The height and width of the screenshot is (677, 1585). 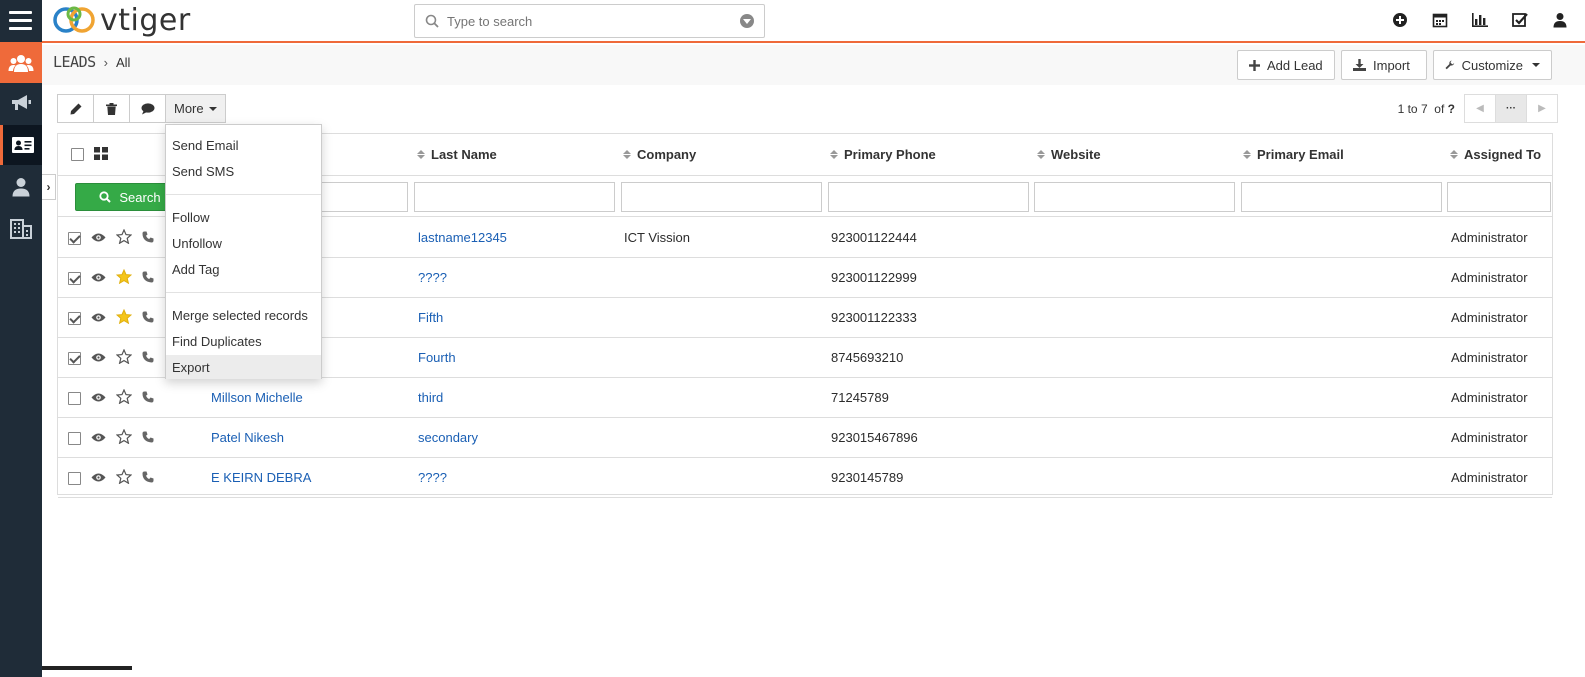 I want to click on first-name-cell: Millson Michelle, so click(x=257, y=397).